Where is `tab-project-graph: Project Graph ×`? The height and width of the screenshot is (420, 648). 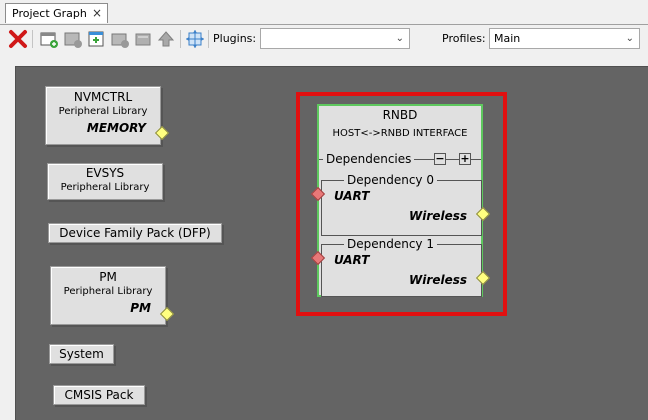
tab-project-graph: Project Graph × is located at coordinates (56, 13).